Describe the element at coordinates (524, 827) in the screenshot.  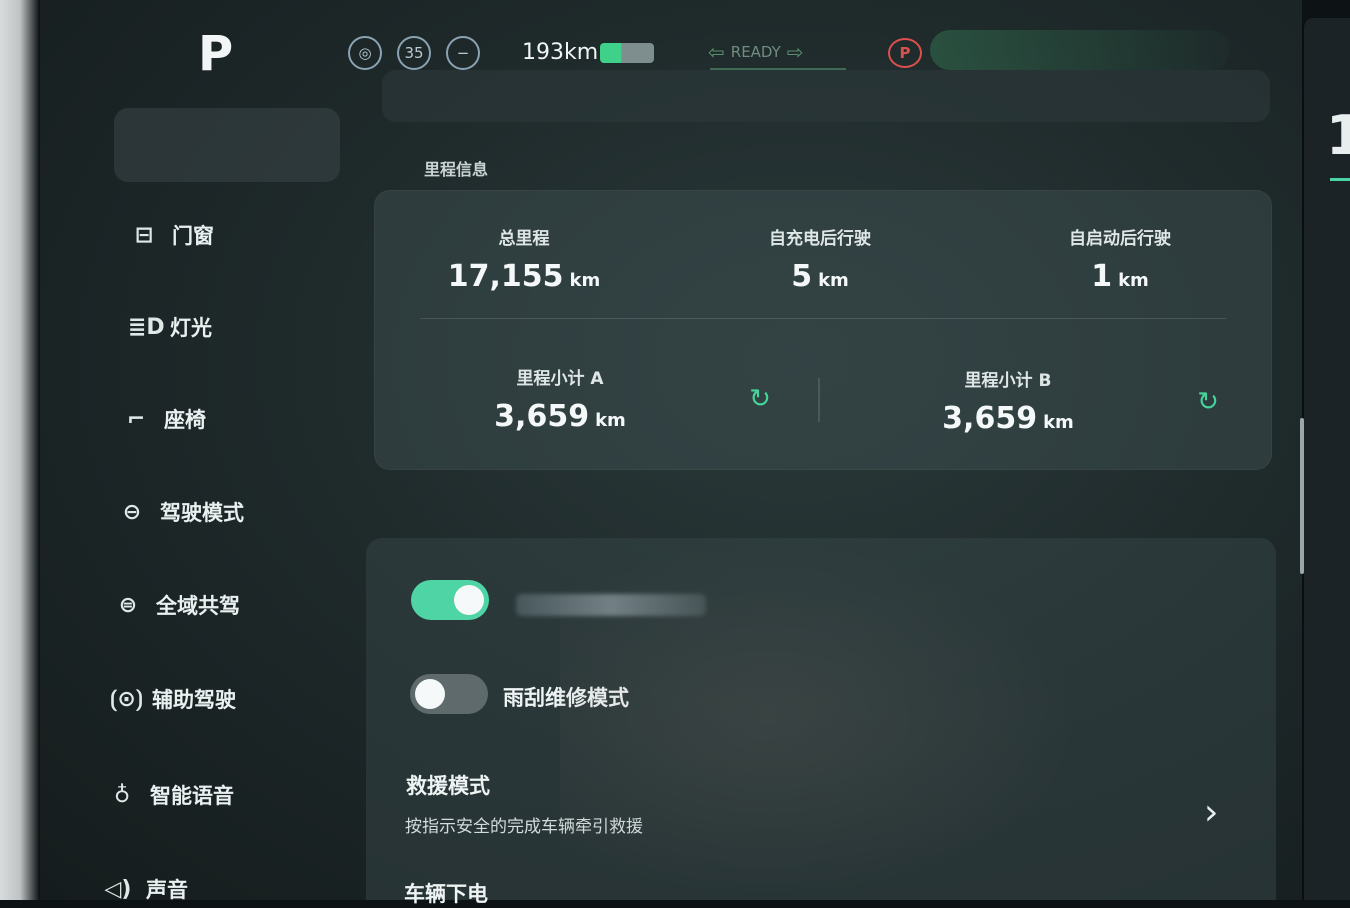
I see `rescue-mode-subtitle: 按指示安全的完成车辆牵引救援` at that location.